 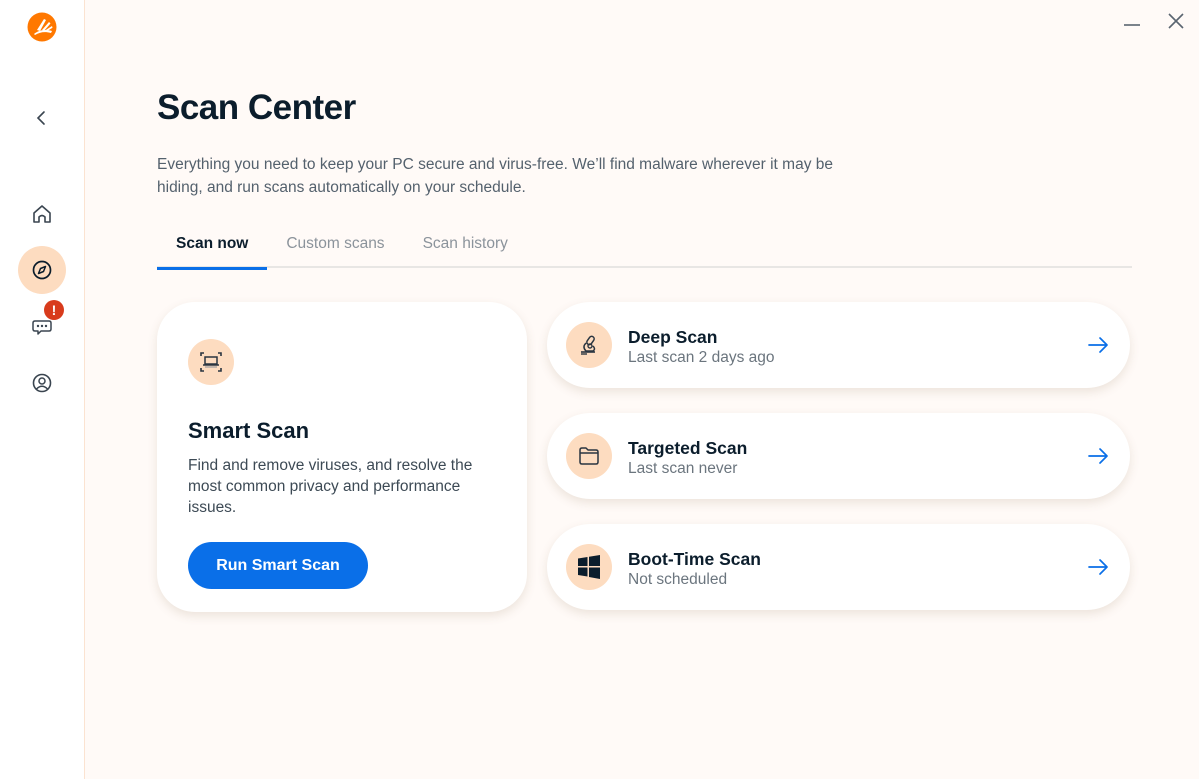 What do you see at coordinates (673, 337) in the screenshot?
I see `deep-scan-title: Deep Scan` at bounding box center [673, 337].